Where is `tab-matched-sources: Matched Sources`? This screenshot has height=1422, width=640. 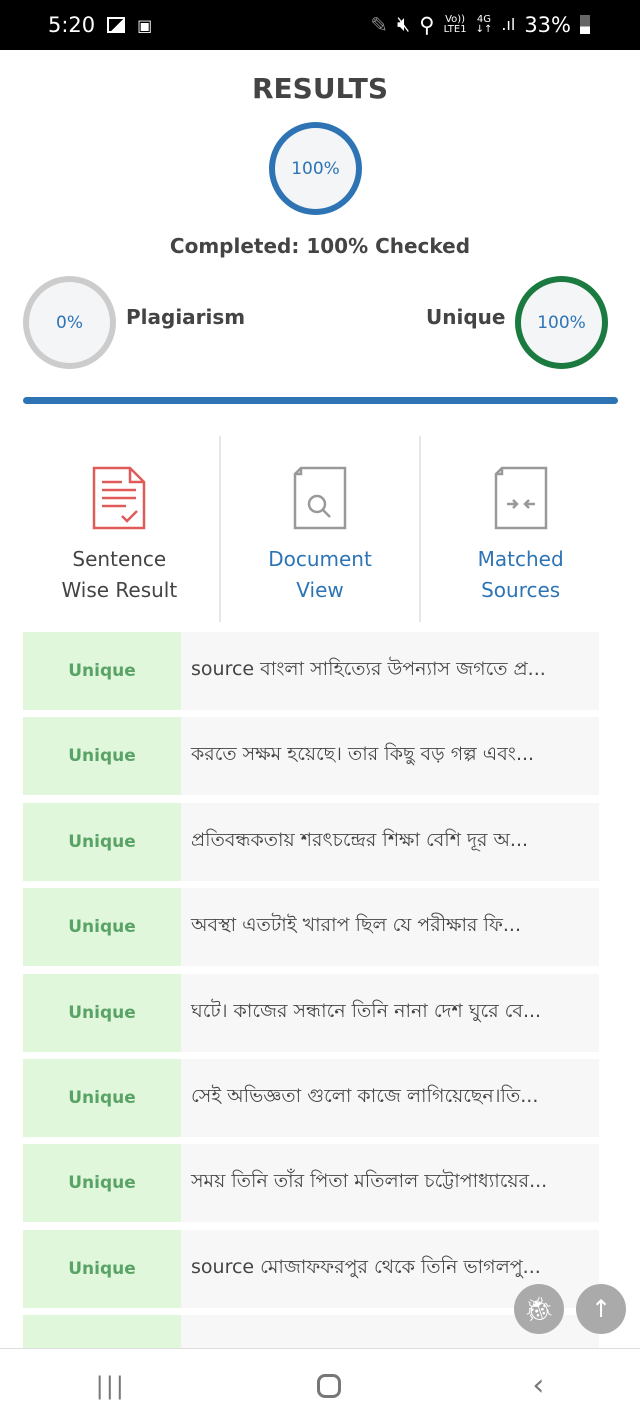
tab-matched-sources: Matched Sources is located at coordinates (520, 529).